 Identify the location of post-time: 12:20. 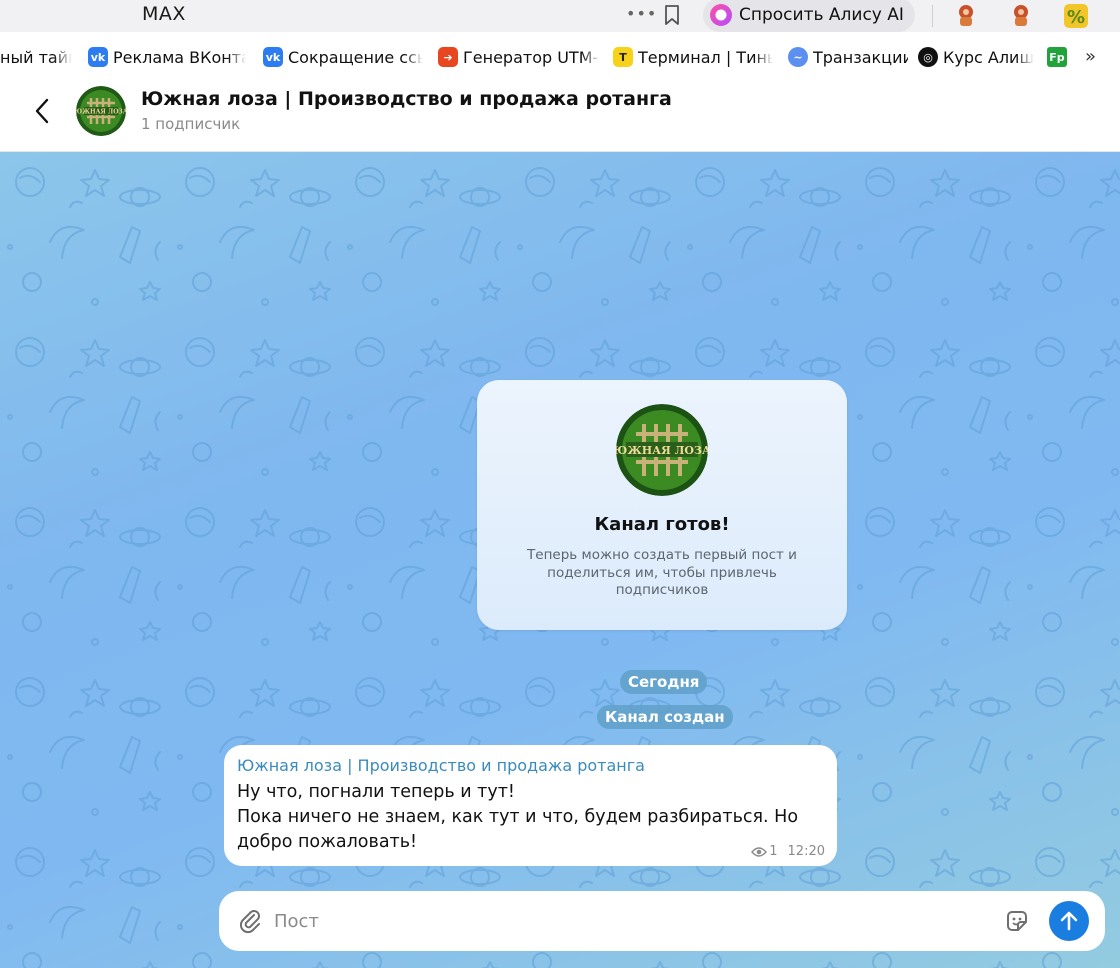
(806, 851).